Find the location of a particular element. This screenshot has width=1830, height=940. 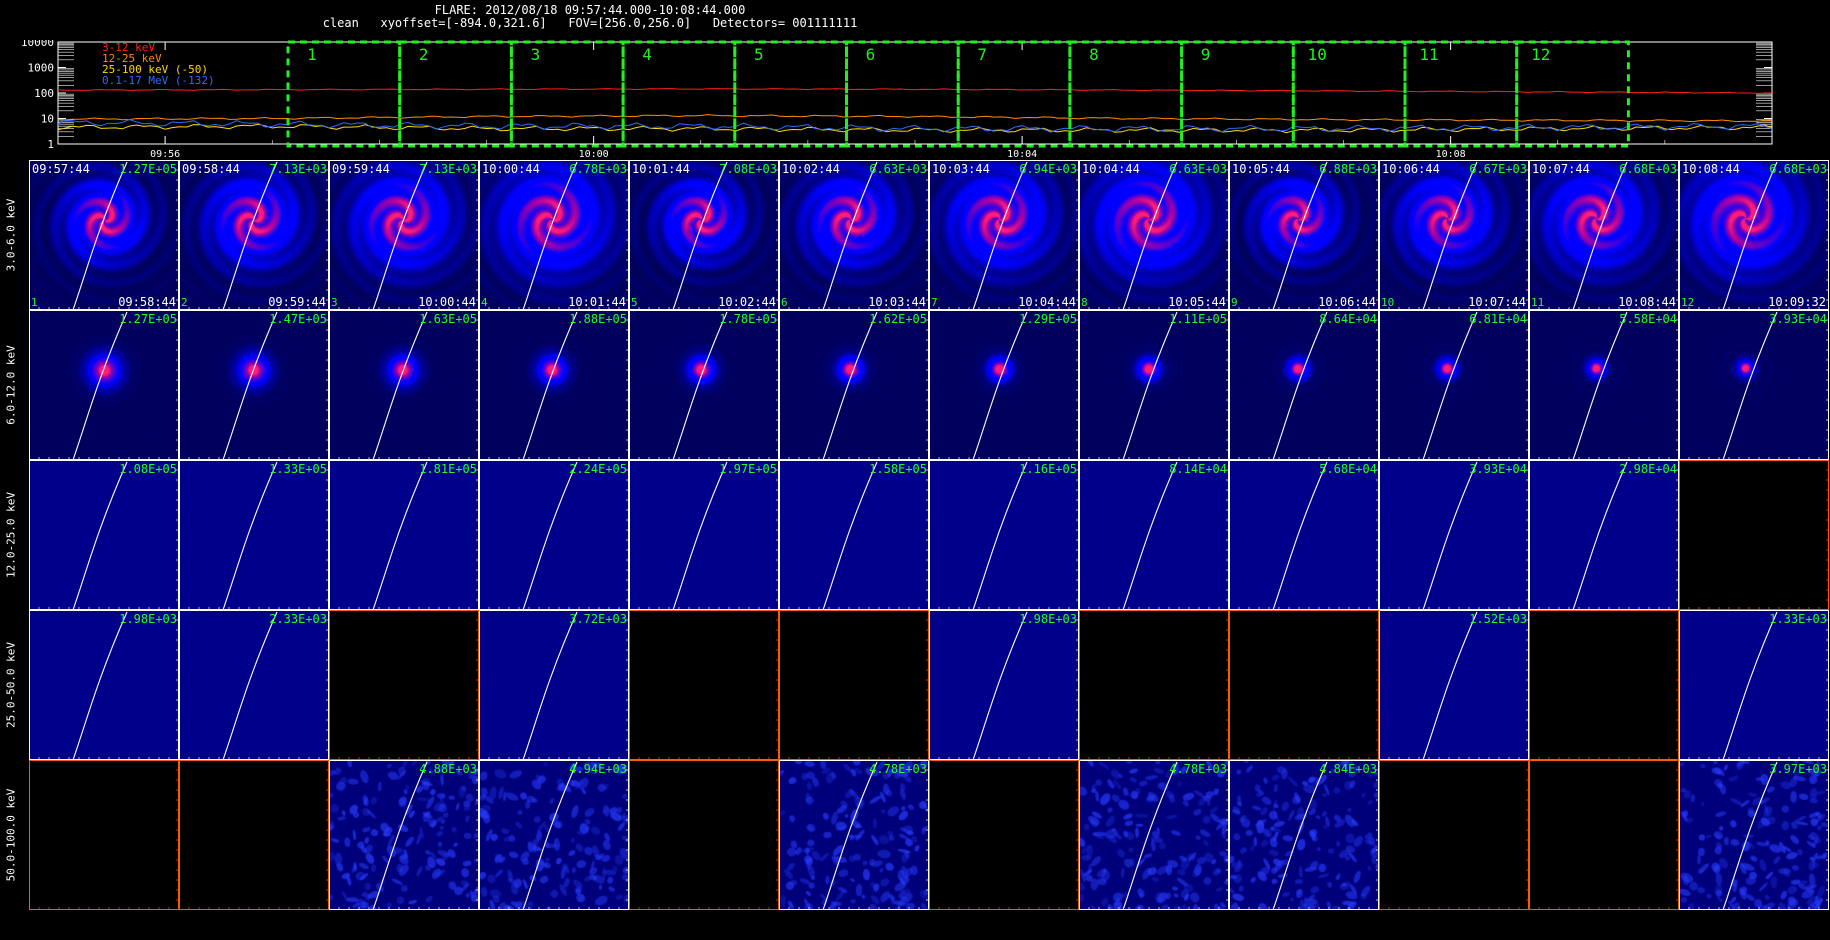

image-panel: 1.16E+05 is located at coordinates (1004, 535).